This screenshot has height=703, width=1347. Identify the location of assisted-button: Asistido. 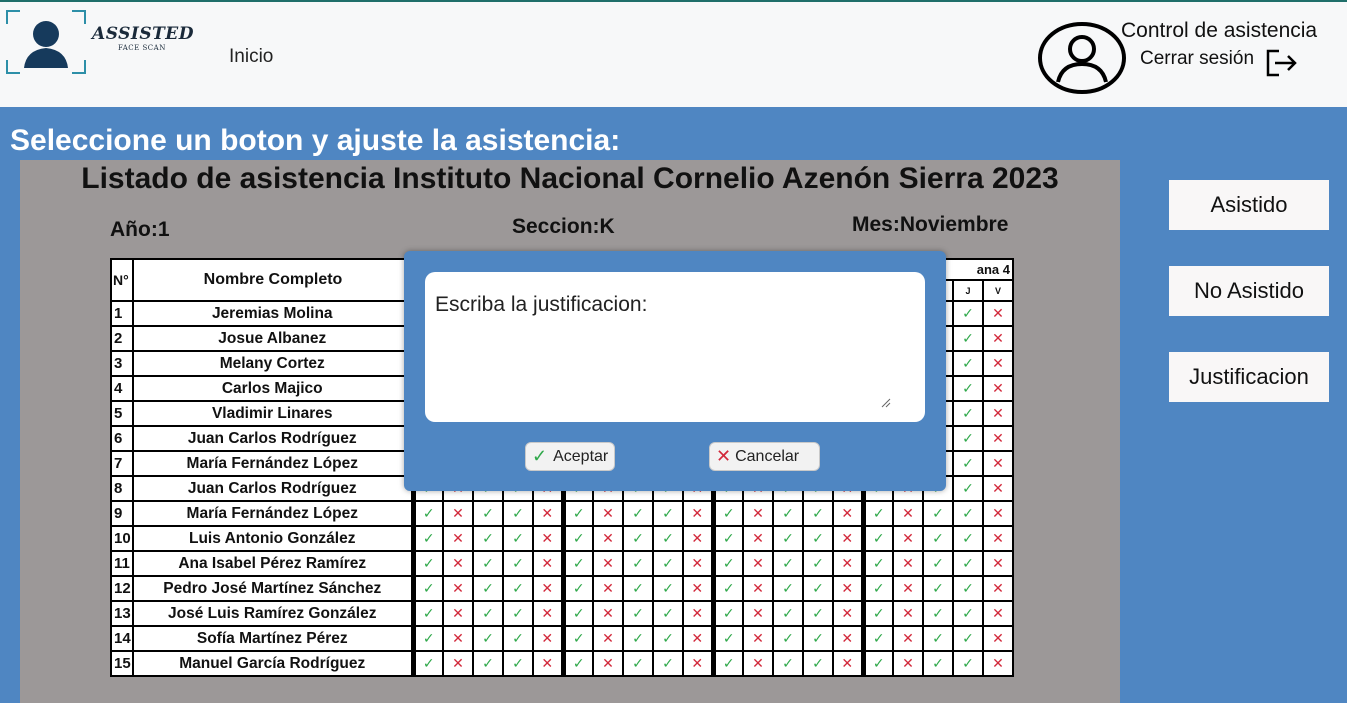
(1249, 205).